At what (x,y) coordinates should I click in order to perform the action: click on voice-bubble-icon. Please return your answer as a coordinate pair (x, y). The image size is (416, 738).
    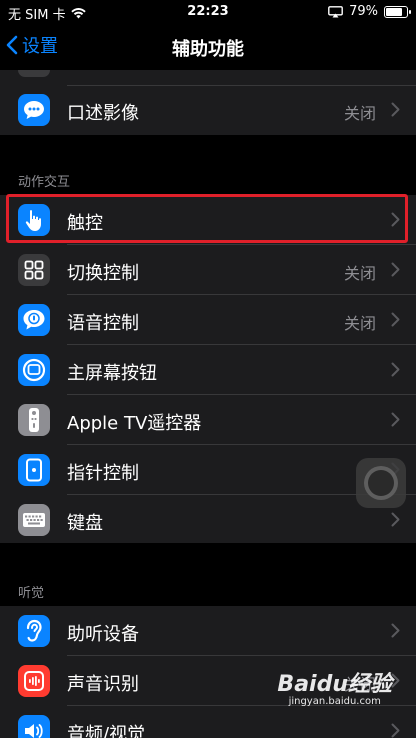
    Looking at the image, I should click on (34, 320).